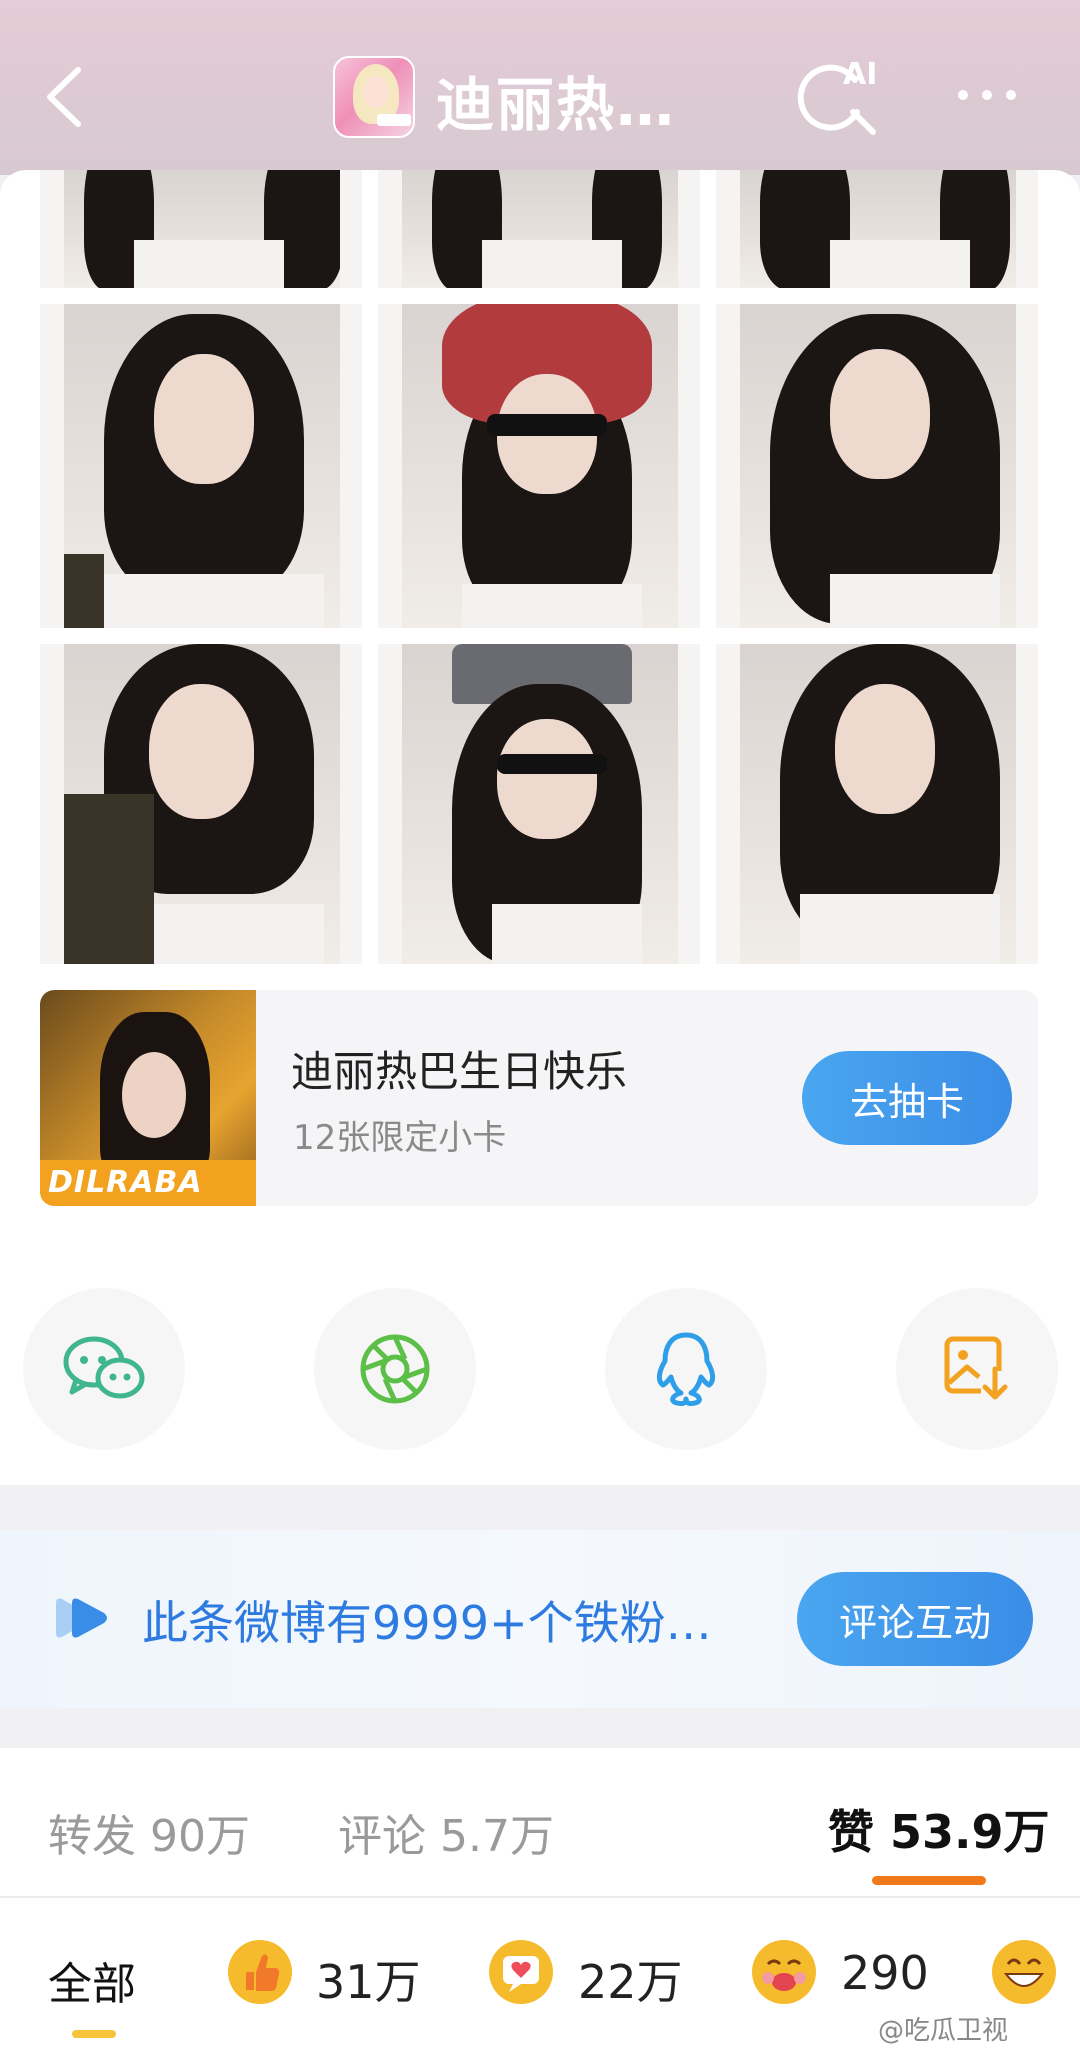 The height and width of the screenshot is (2054, 1080). What do you see at coordinates (851, 1832) in the screenshot?
I see `like-label: 赞` at bounding box center [851, 1832].